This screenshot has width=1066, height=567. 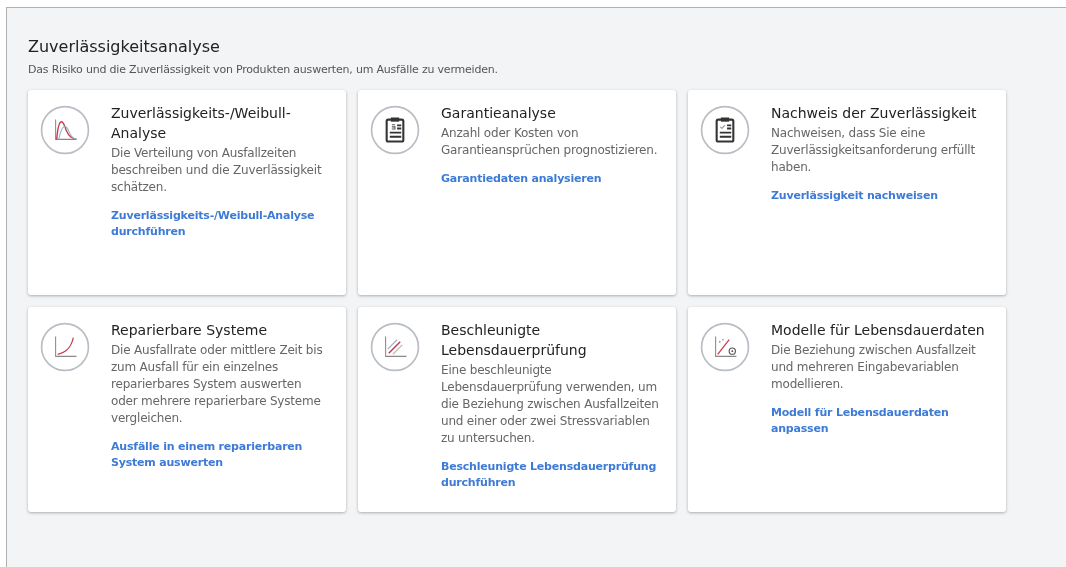 What do you see at coordinates (550, 475) in the screenshot?
I see `card-link: Beschleunigte Lebensdauerprüfung durchführen` at bounding box center [550, 475].